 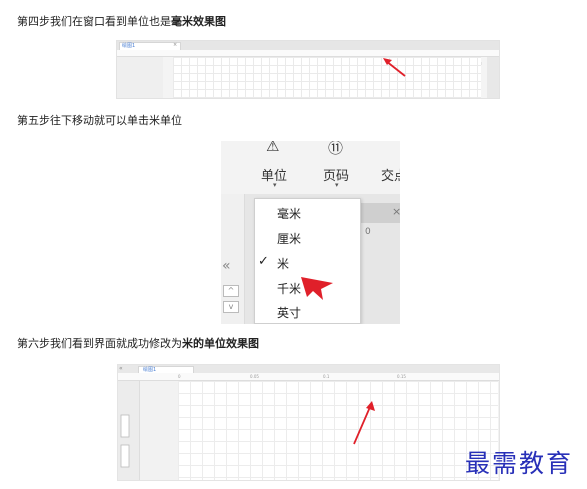 I want to click on step4-bold: 毫米效果图, so click(x=198, y=21).